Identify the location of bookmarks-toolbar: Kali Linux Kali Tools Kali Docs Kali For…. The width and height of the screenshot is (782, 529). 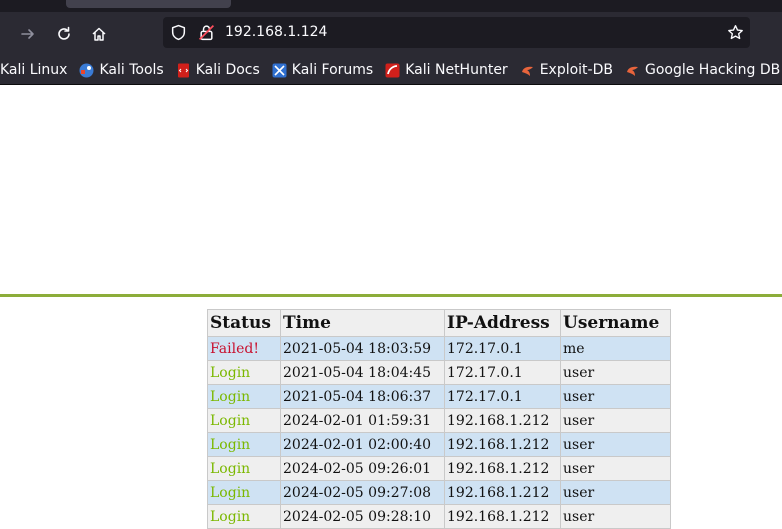
(391, 70).